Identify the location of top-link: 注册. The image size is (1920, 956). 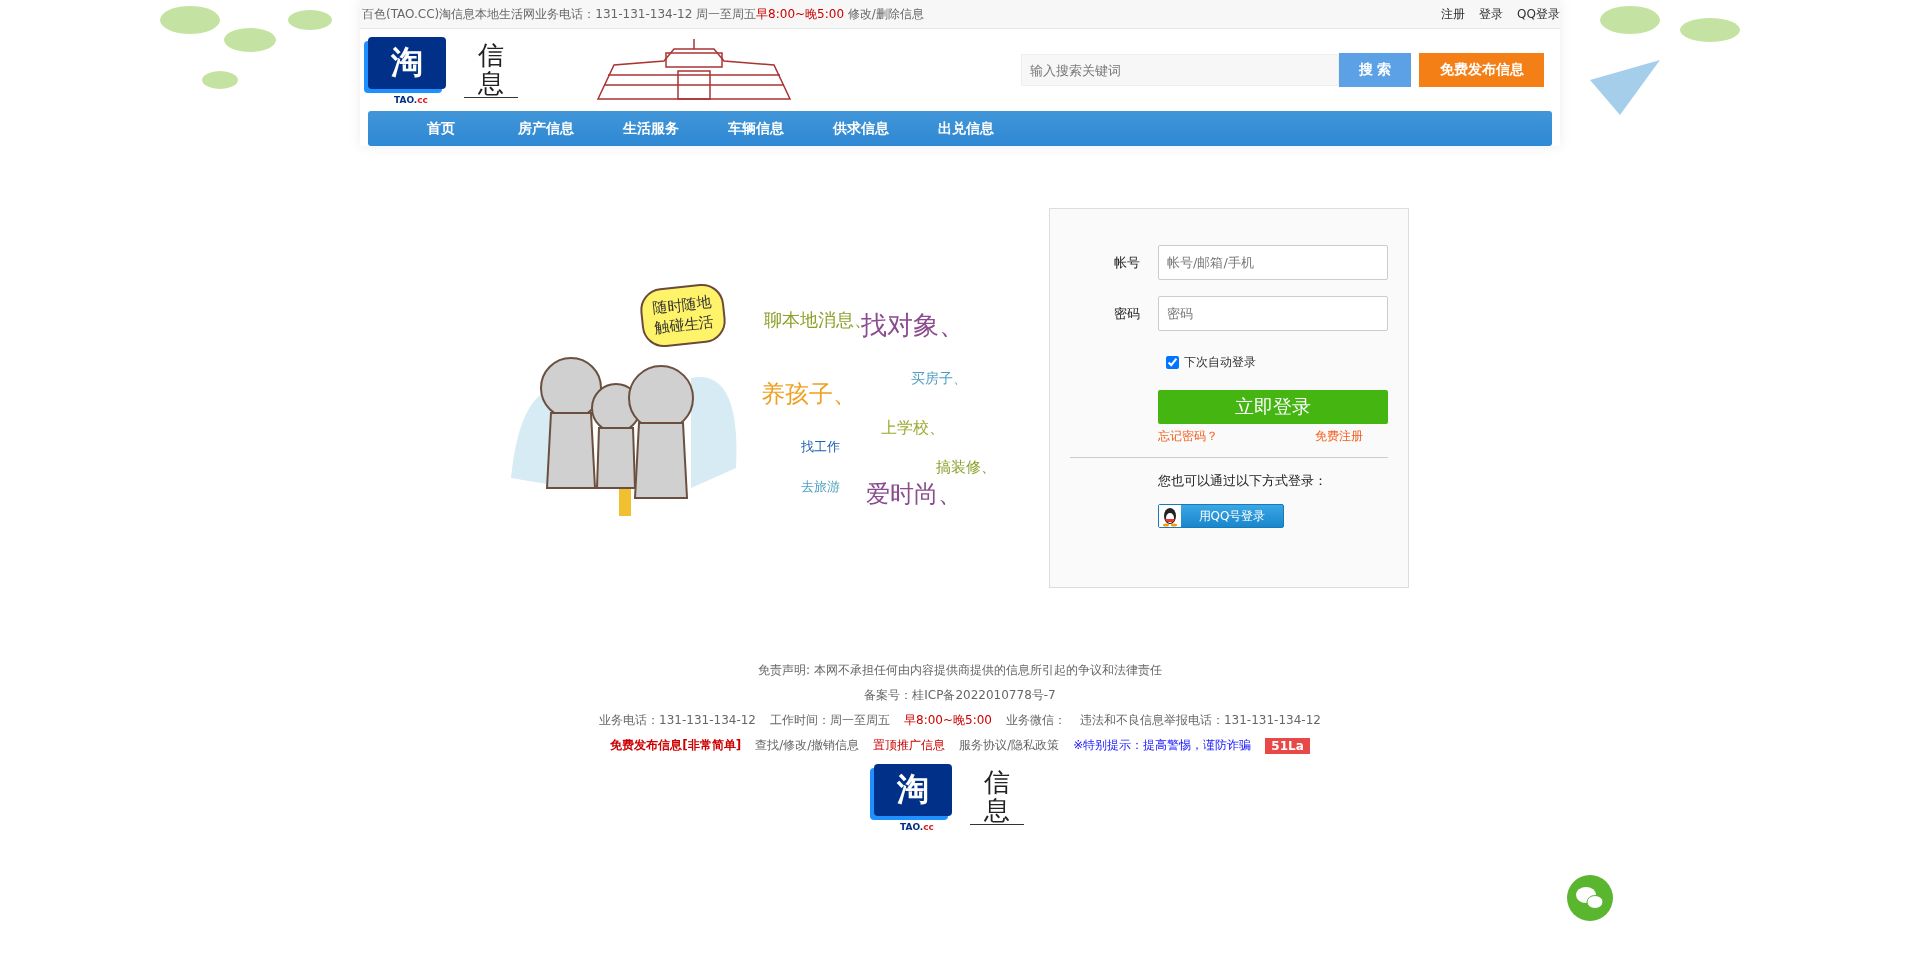
(1453, 13).